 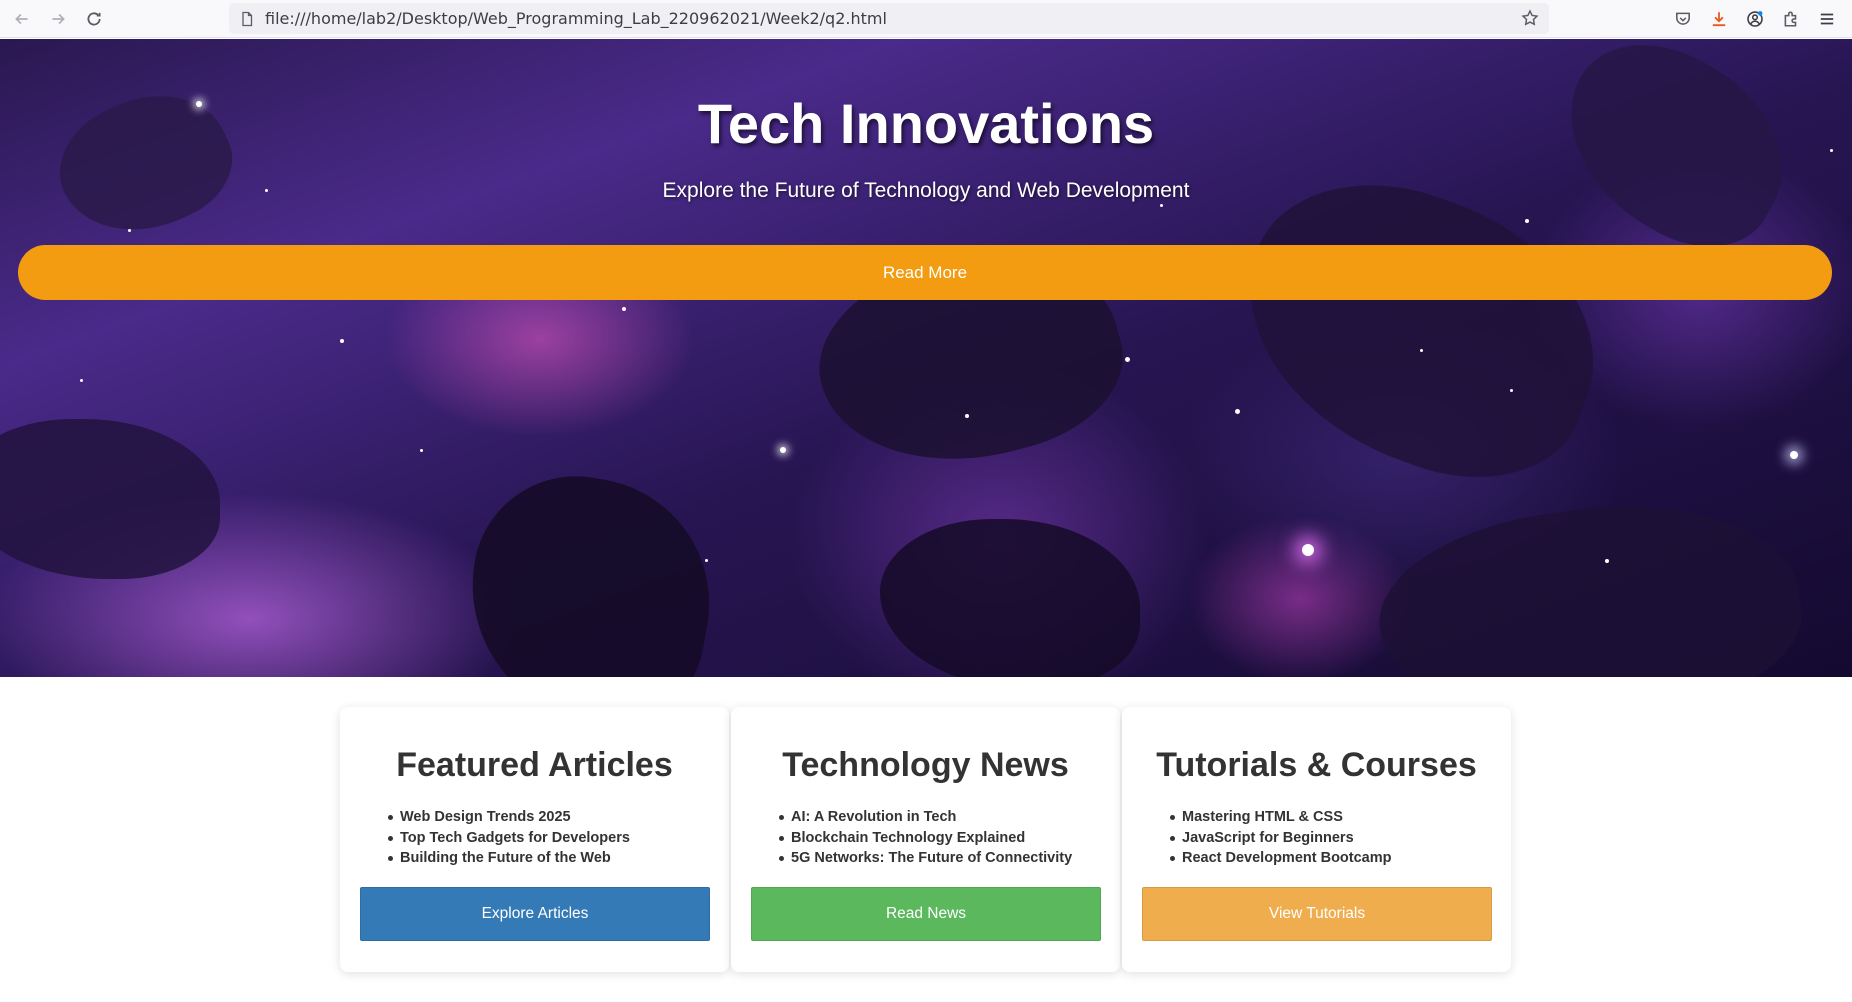 What do you see at coordinates (94, 19) in the screenshot?
I see `reload-icon` at bounding box center [94, 19].